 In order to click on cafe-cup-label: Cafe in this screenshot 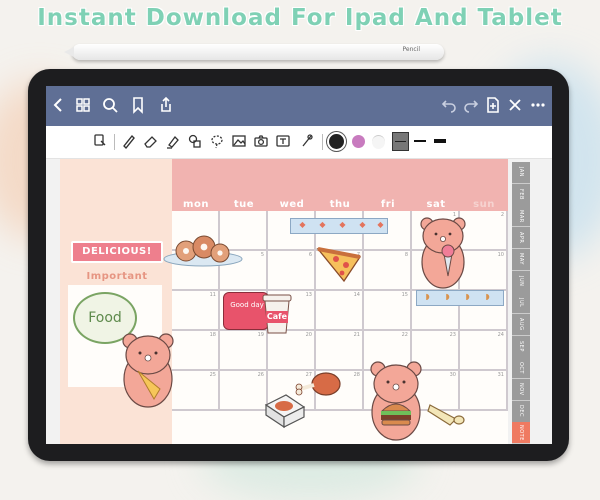, I will do `click(277, 316)`.